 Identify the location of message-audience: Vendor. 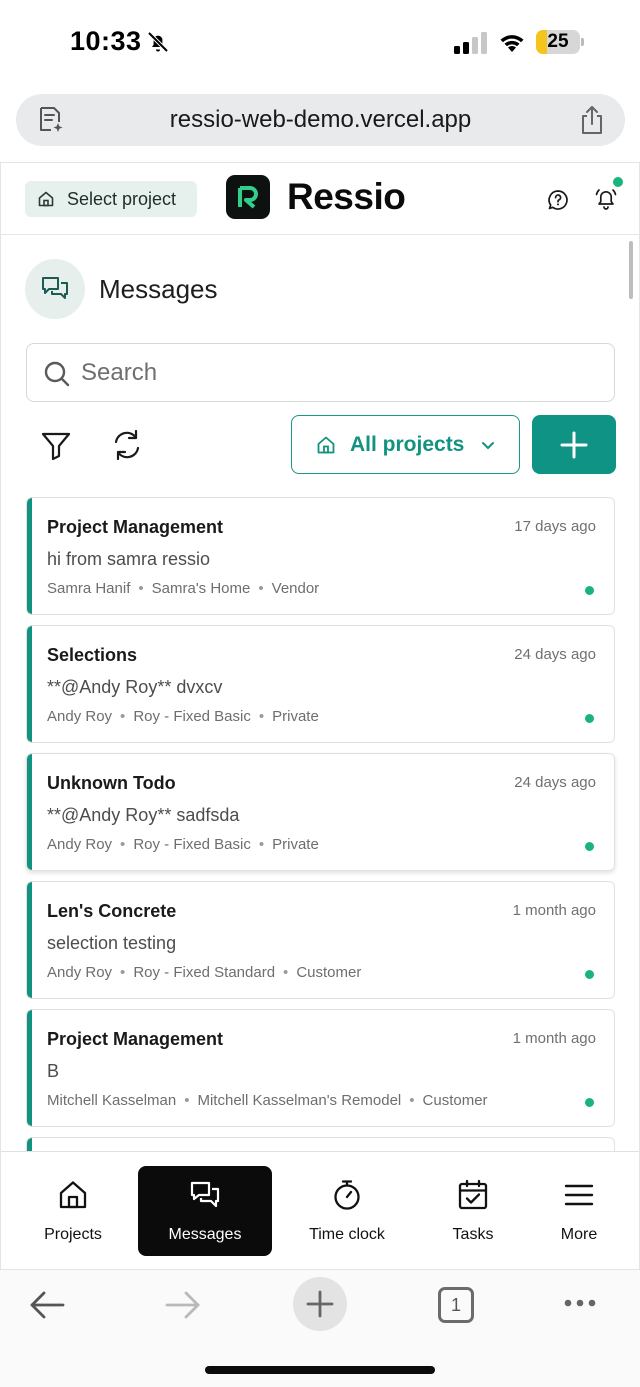
(295, 588).